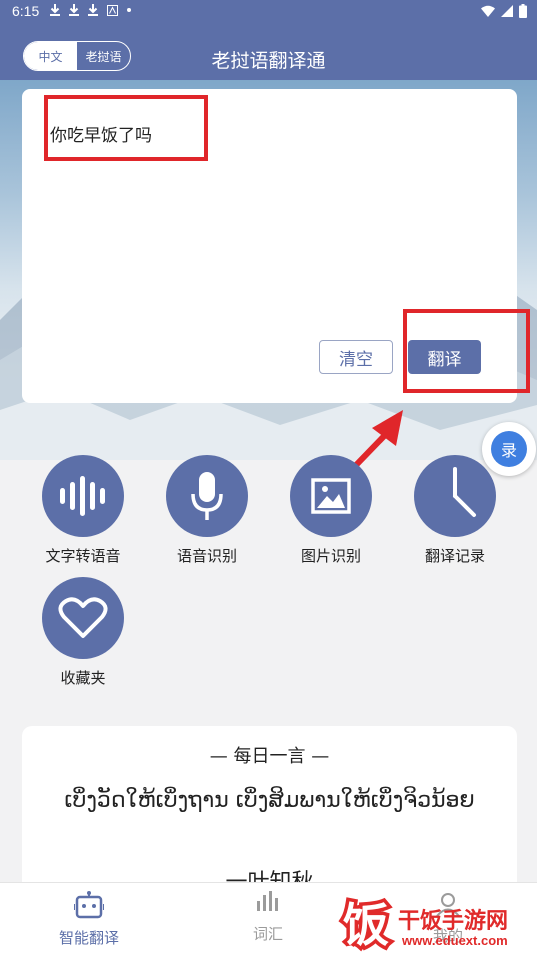 The width and height of the screenshot is (537, 954). I want to click on feature-label: 翻译记录, so click(454, 556).